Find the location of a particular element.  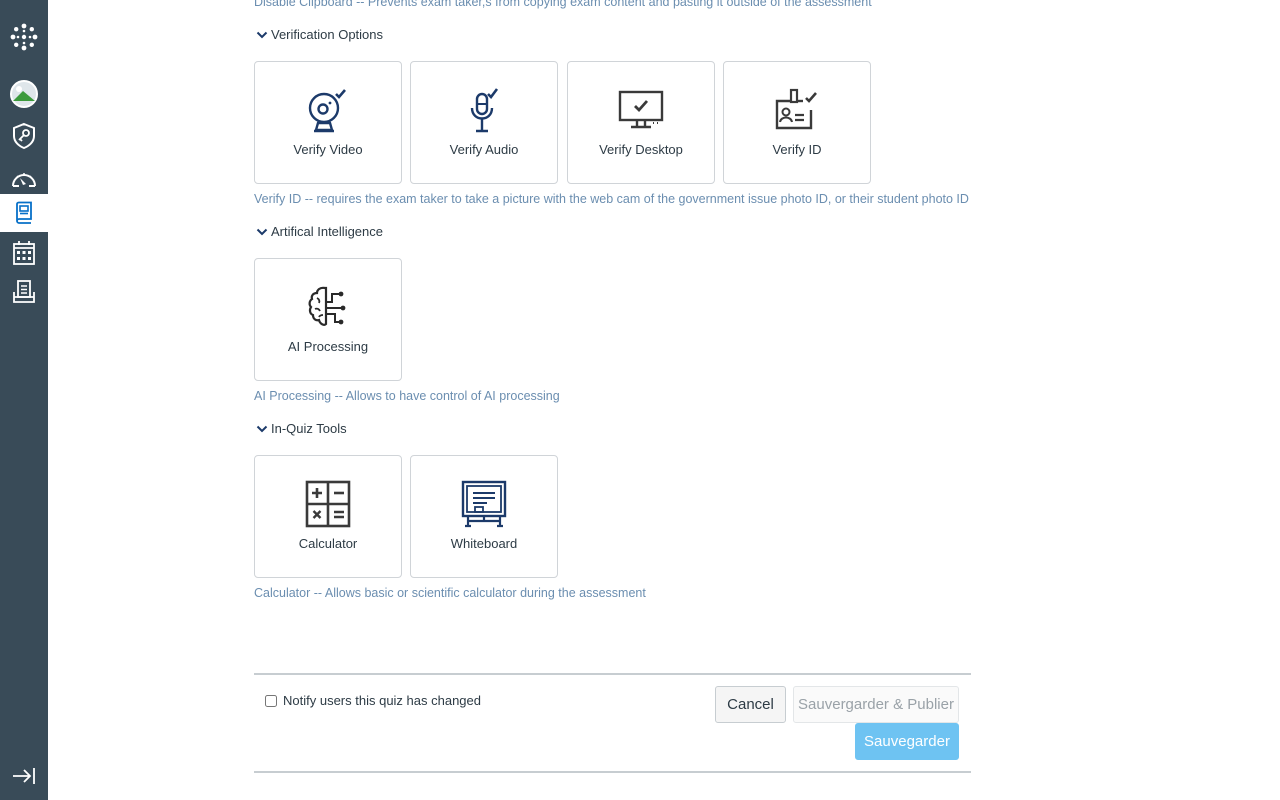

tile-label: Whiteboard is located at coordinates (484, 543).